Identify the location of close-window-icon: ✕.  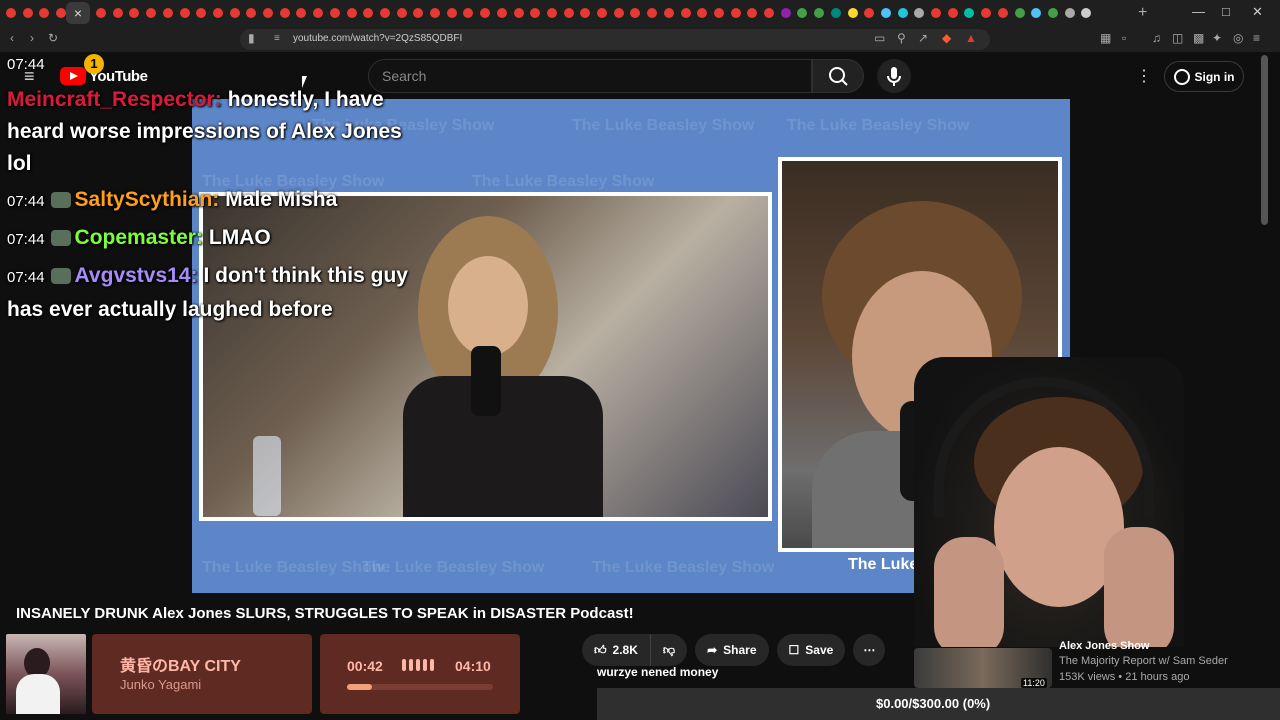
(1257, 12).